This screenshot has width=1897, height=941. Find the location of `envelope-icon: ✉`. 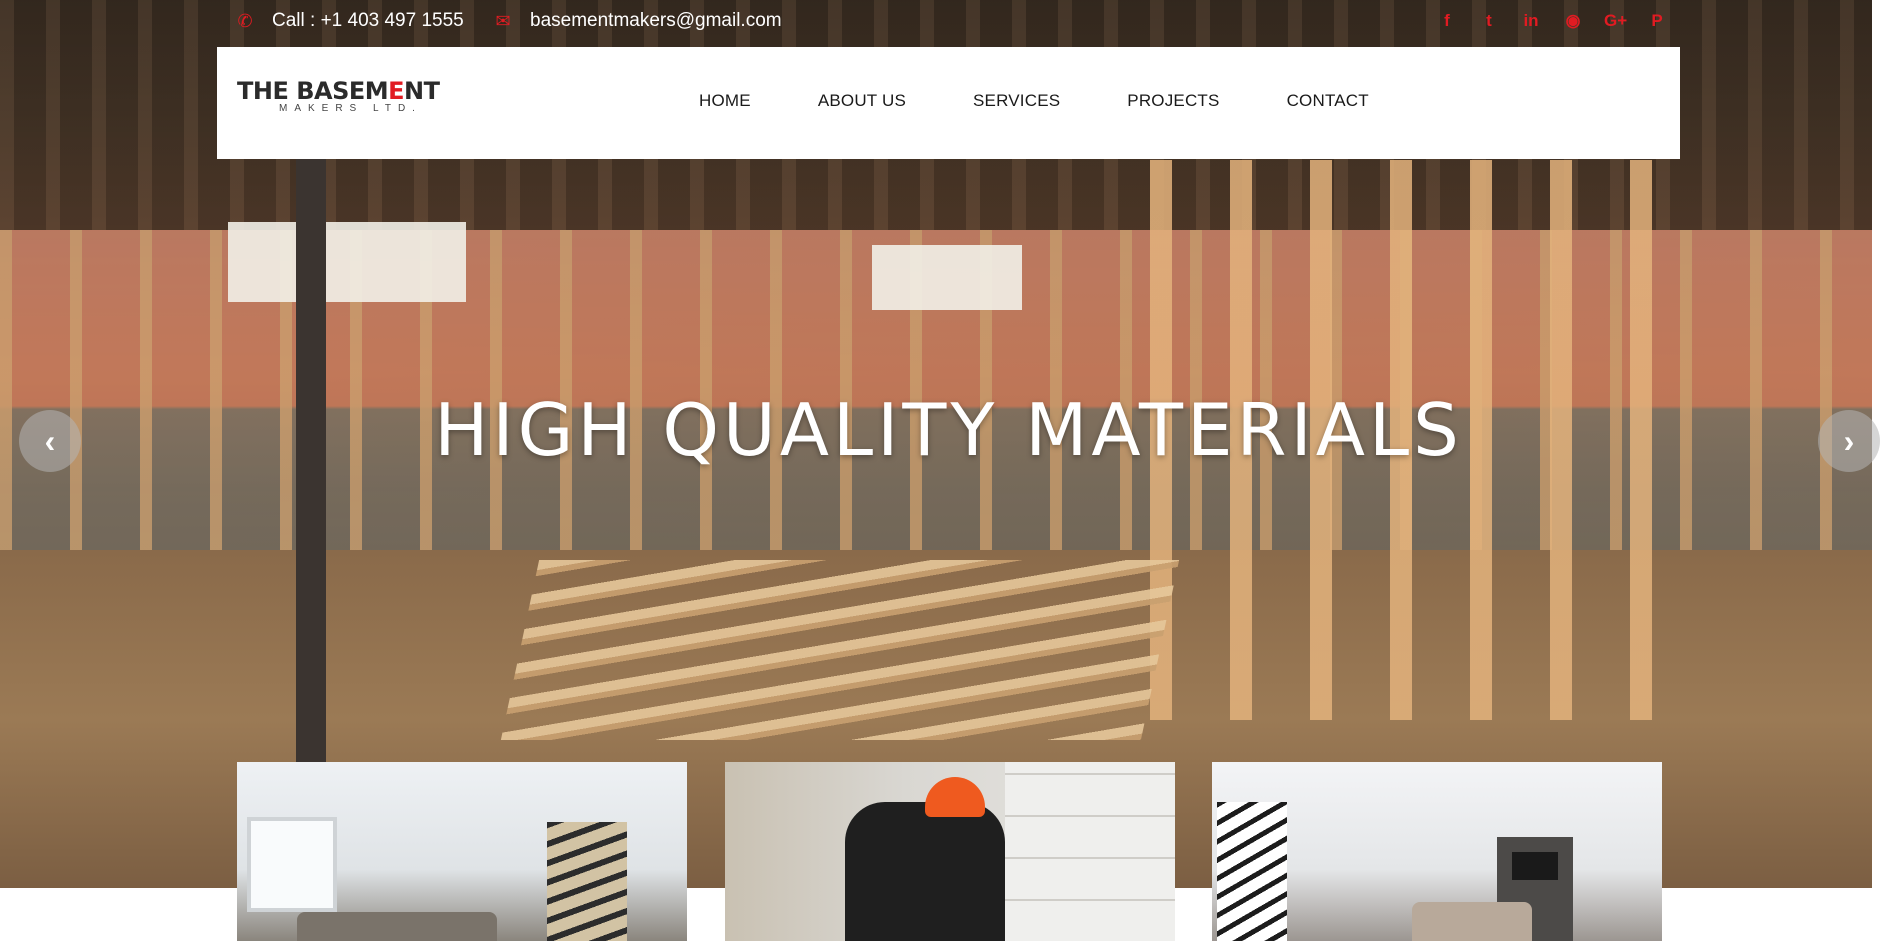

envelope-icon: ✉ is located at coordinates (503, 20).